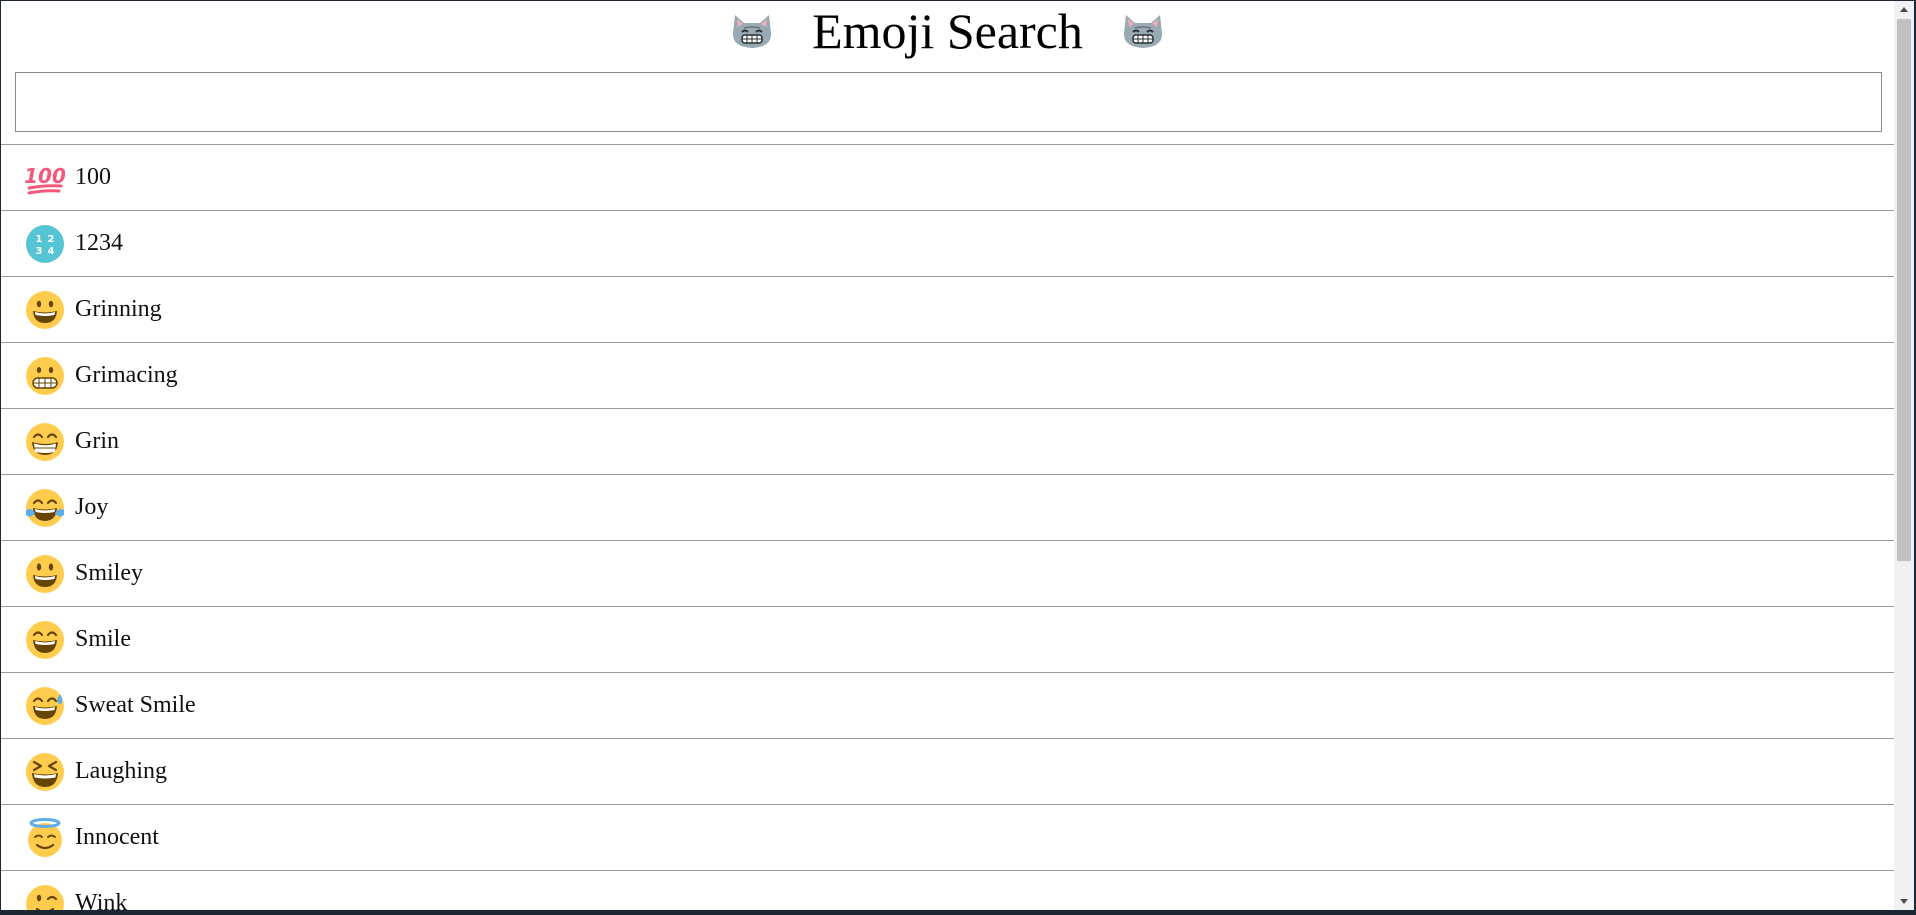 This screenshot has width=1916, height=915. I want to click on emoji-item-100: 100 100, so click(947, 178).